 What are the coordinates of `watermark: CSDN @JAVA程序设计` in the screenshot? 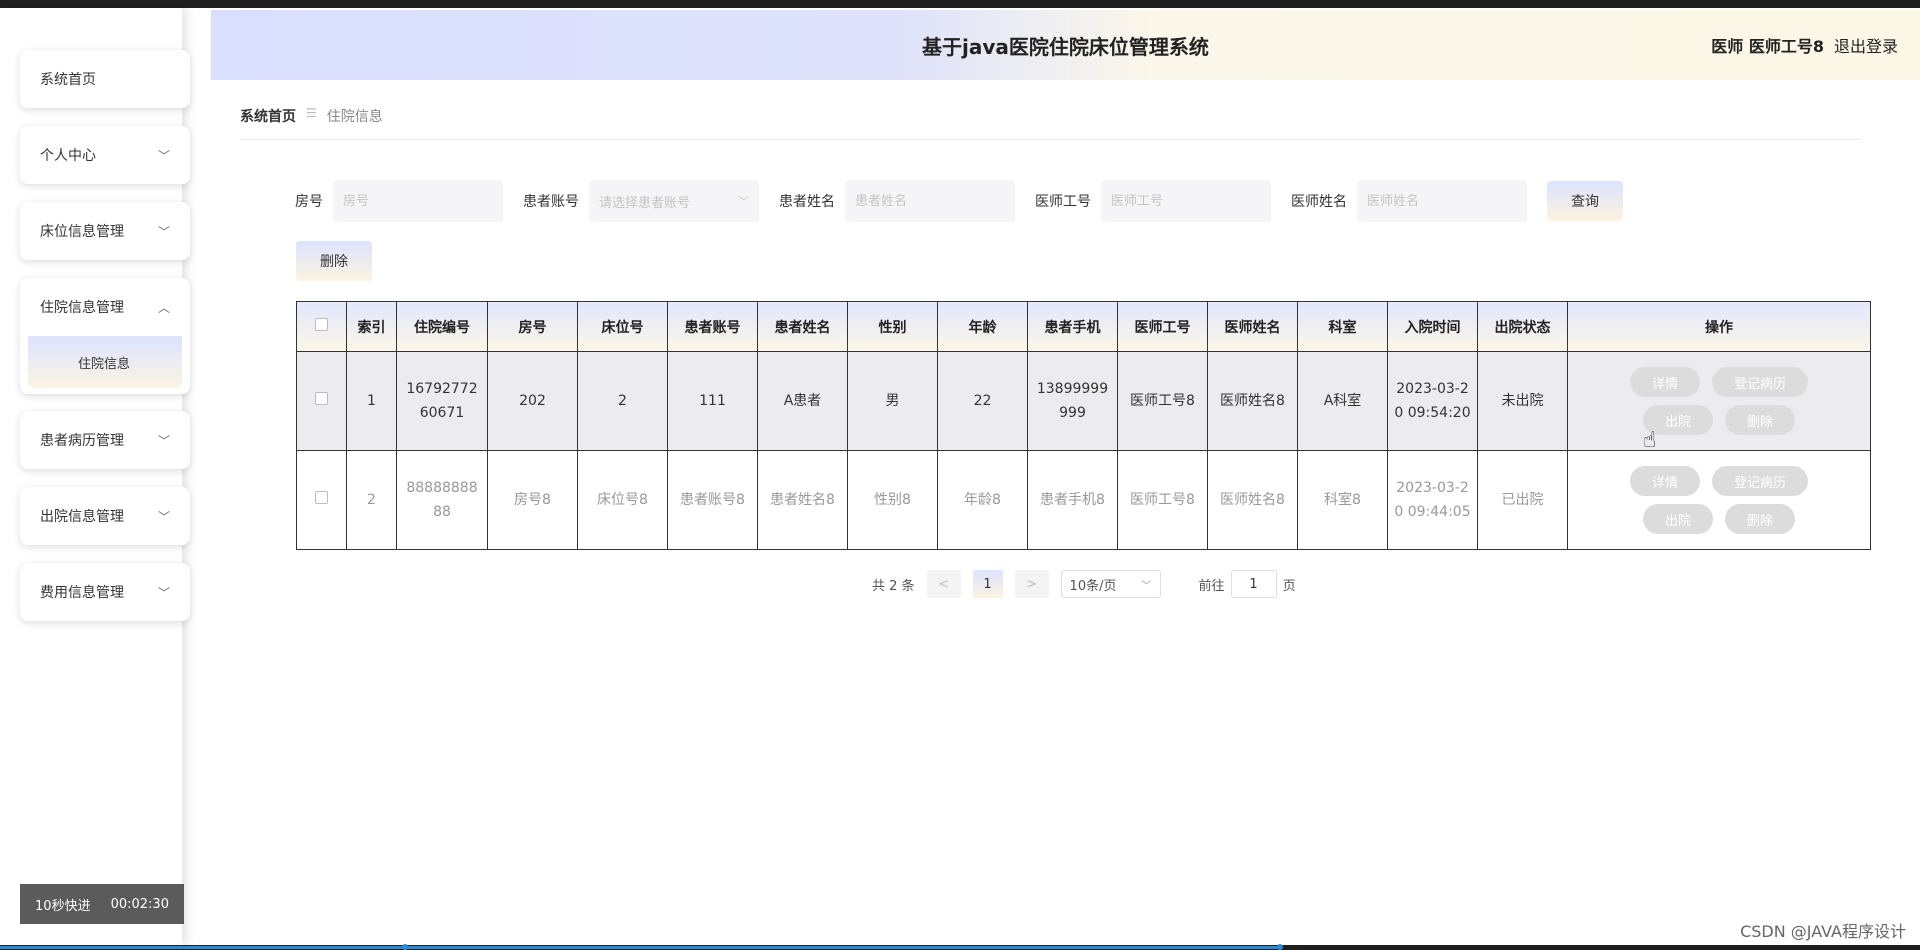 It's located at (1823, 931).